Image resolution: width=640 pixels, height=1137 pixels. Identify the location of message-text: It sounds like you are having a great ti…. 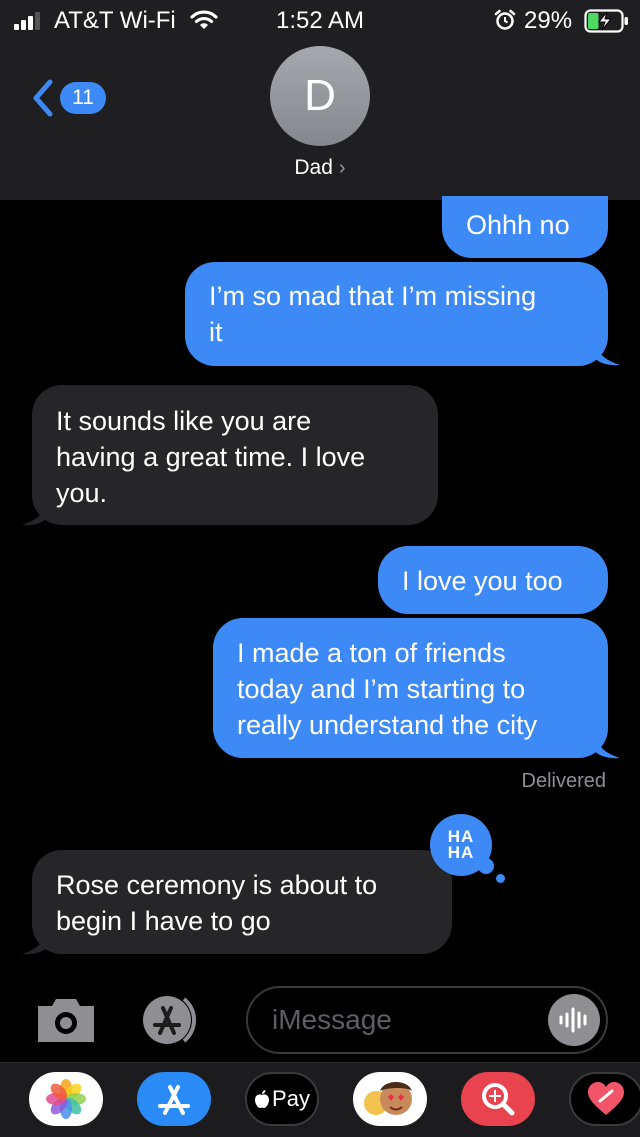
(211, 457).